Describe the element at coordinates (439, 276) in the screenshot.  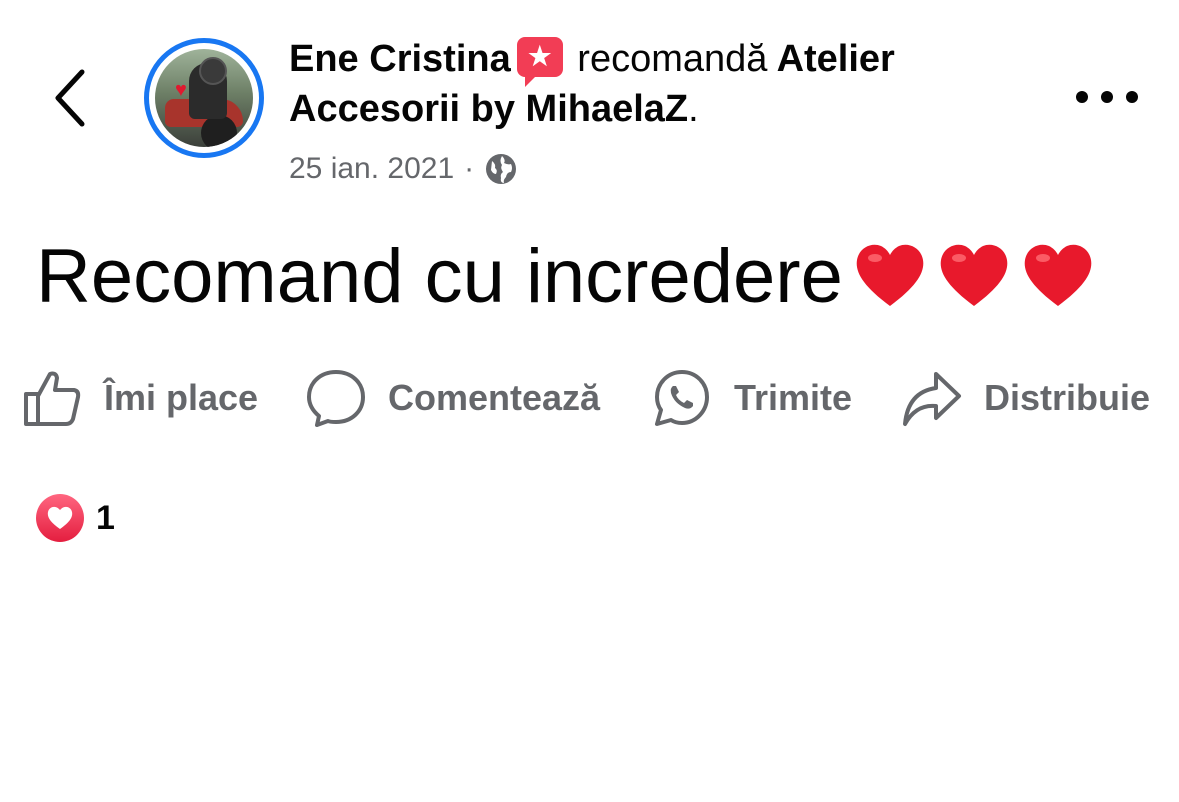
I see `post-text: Recomand cu incredere` at that location.